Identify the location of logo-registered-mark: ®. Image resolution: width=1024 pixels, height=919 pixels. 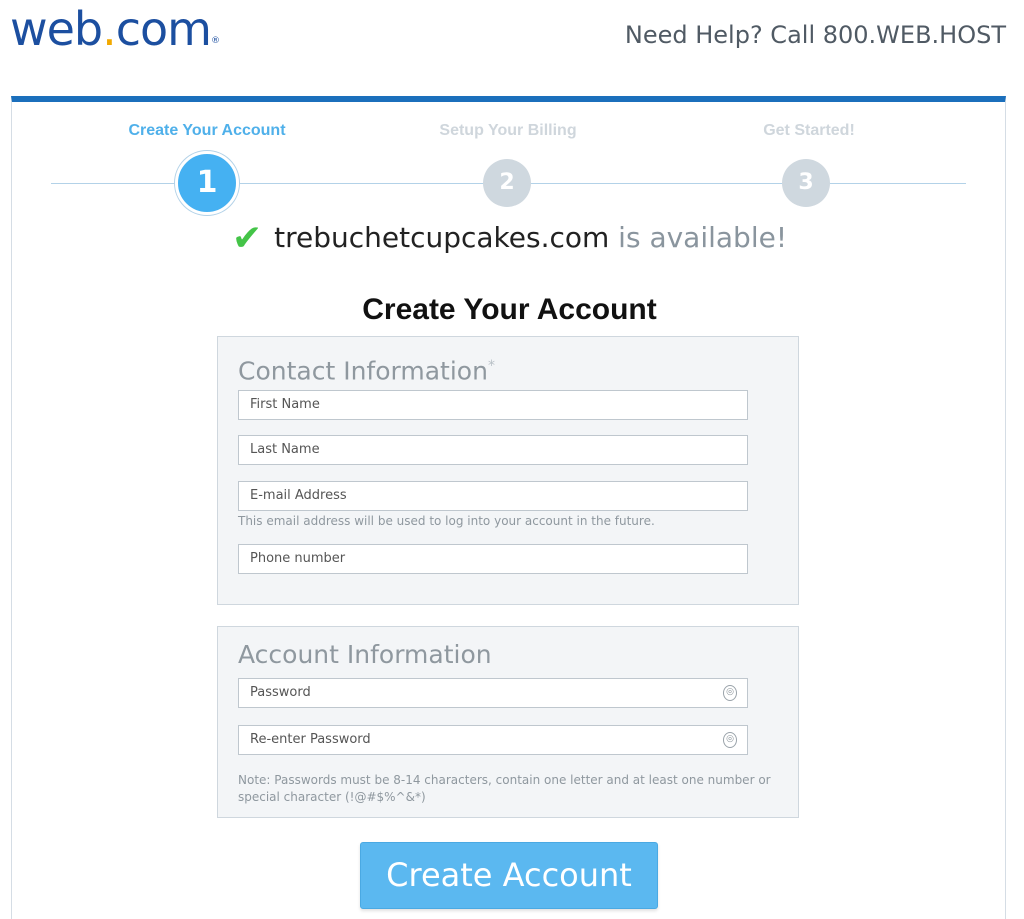
(215, 41).